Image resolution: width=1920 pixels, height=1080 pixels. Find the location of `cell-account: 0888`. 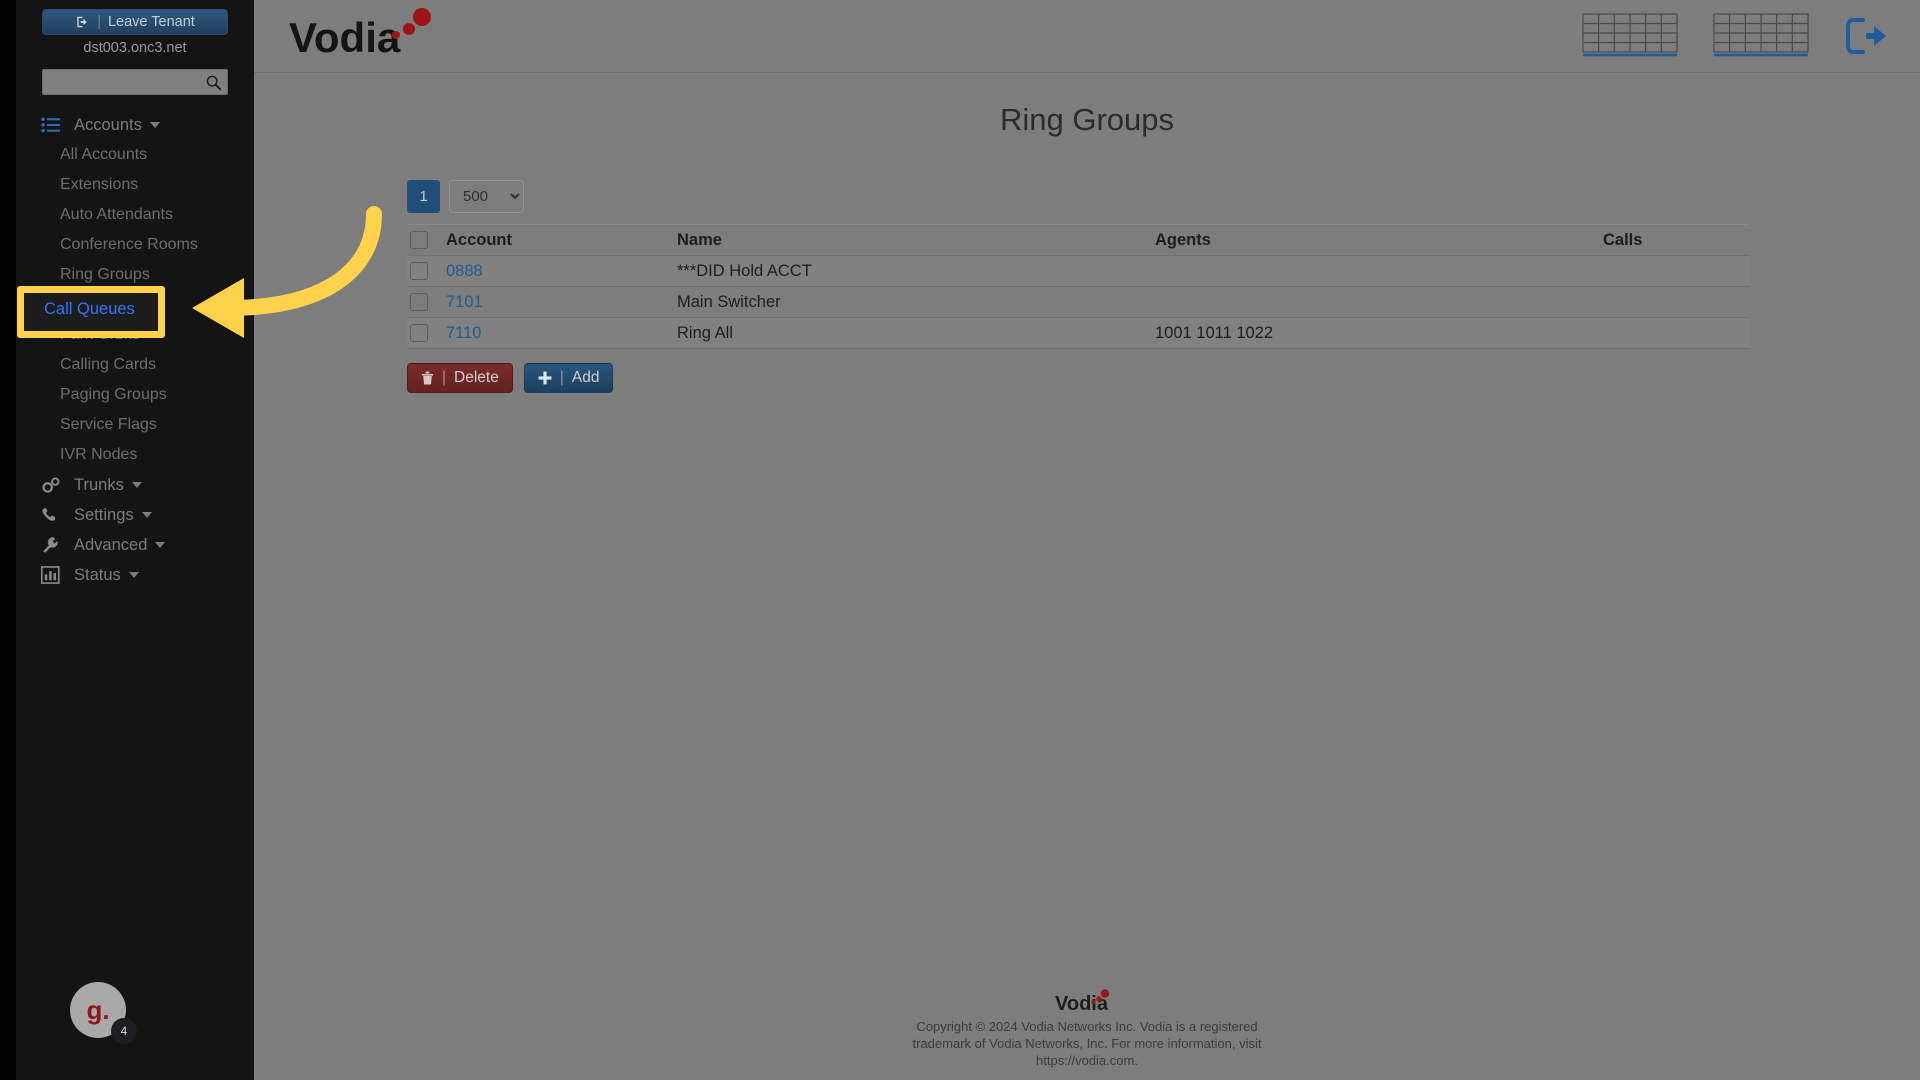

cell-account: 0888 is located at coordinates (561, 271).